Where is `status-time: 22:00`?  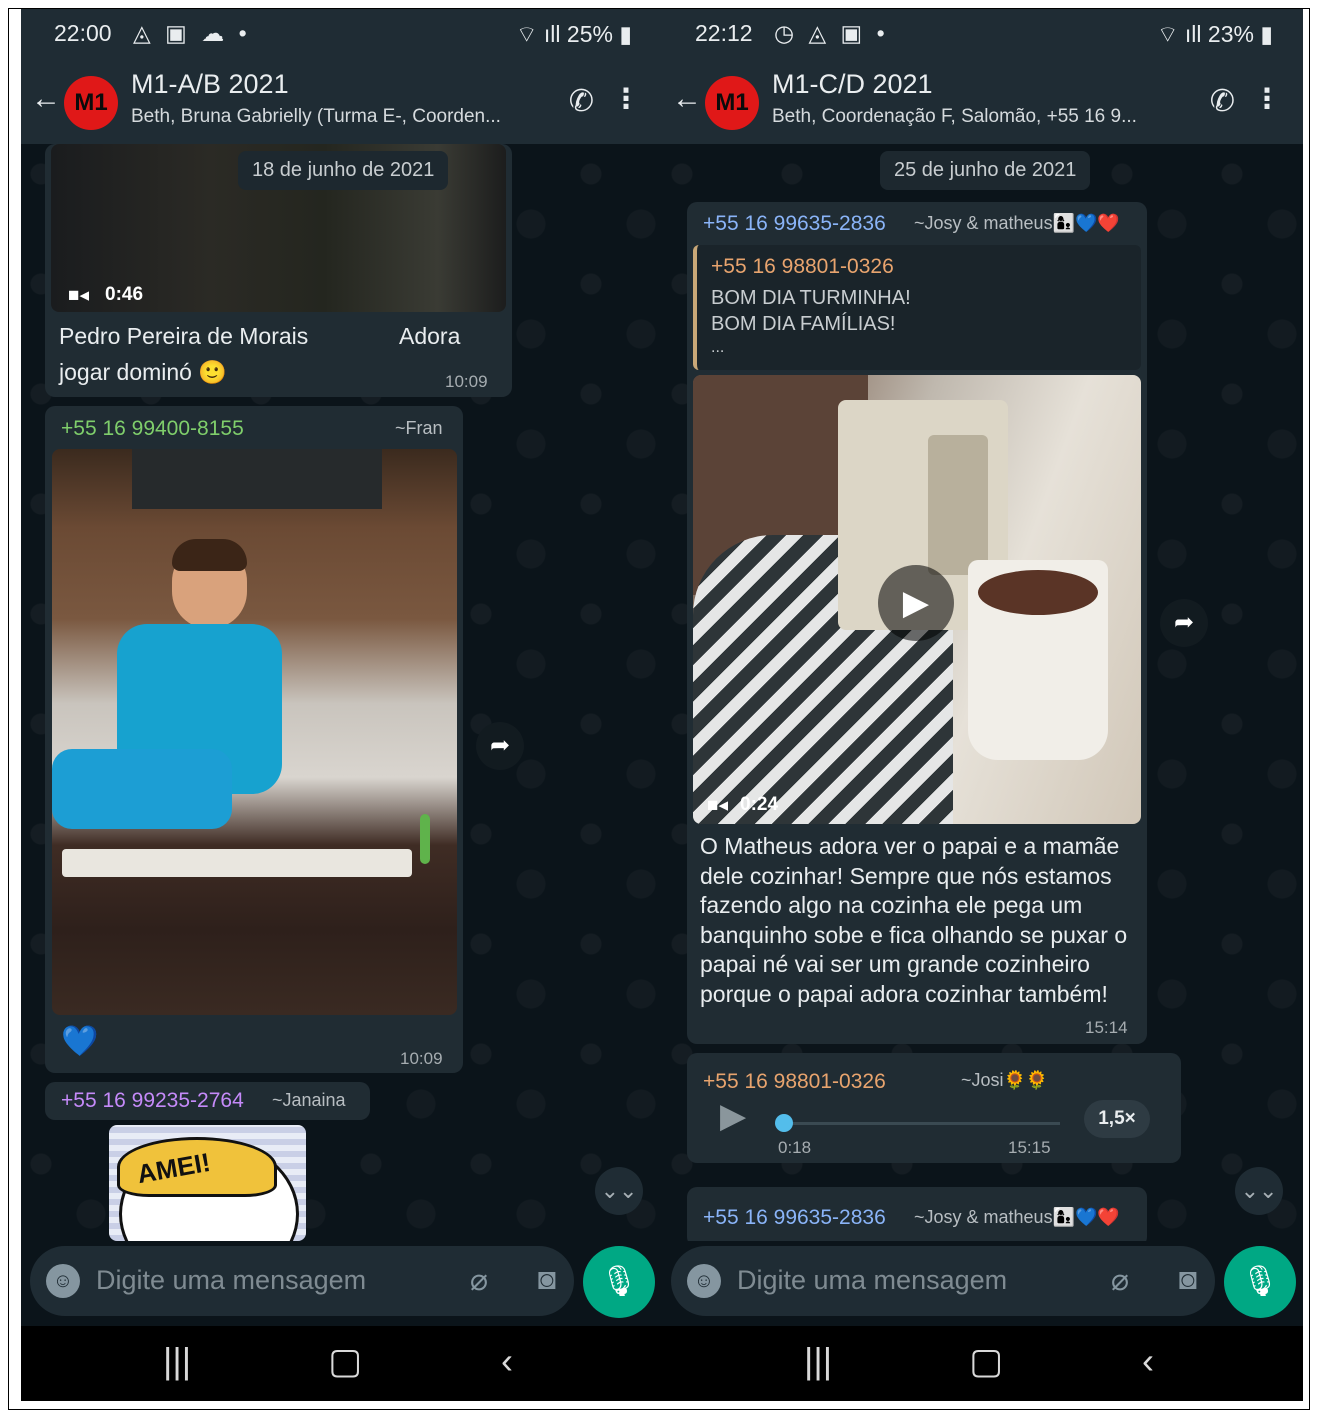
status-time: 22:00 is located at coordinates (83, 33).